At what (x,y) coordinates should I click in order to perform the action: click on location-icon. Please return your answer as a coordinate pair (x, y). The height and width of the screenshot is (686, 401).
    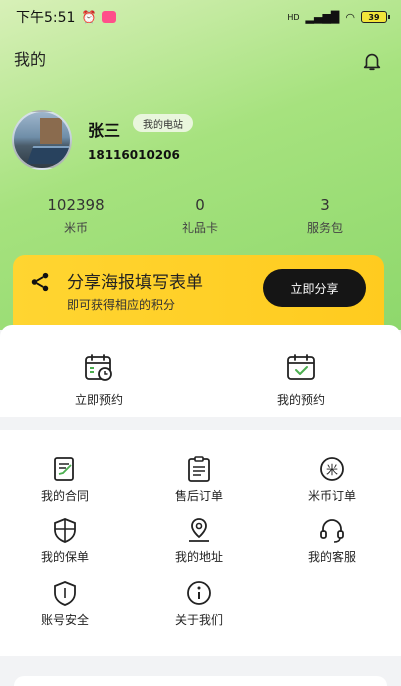
    Looking at the image, I should click on (199, 530).